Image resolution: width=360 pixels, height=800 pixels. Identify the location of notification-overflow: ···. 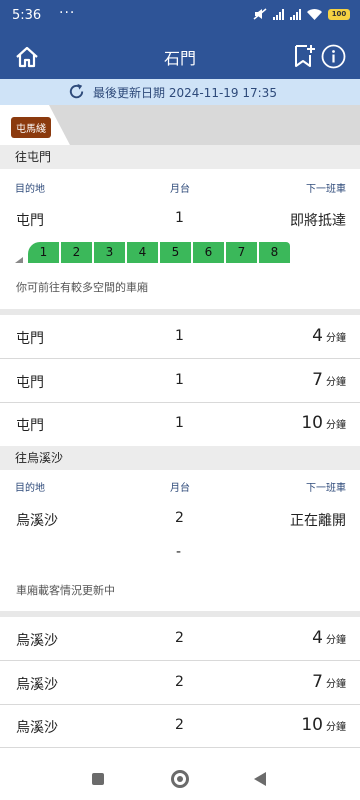
(67, 13).